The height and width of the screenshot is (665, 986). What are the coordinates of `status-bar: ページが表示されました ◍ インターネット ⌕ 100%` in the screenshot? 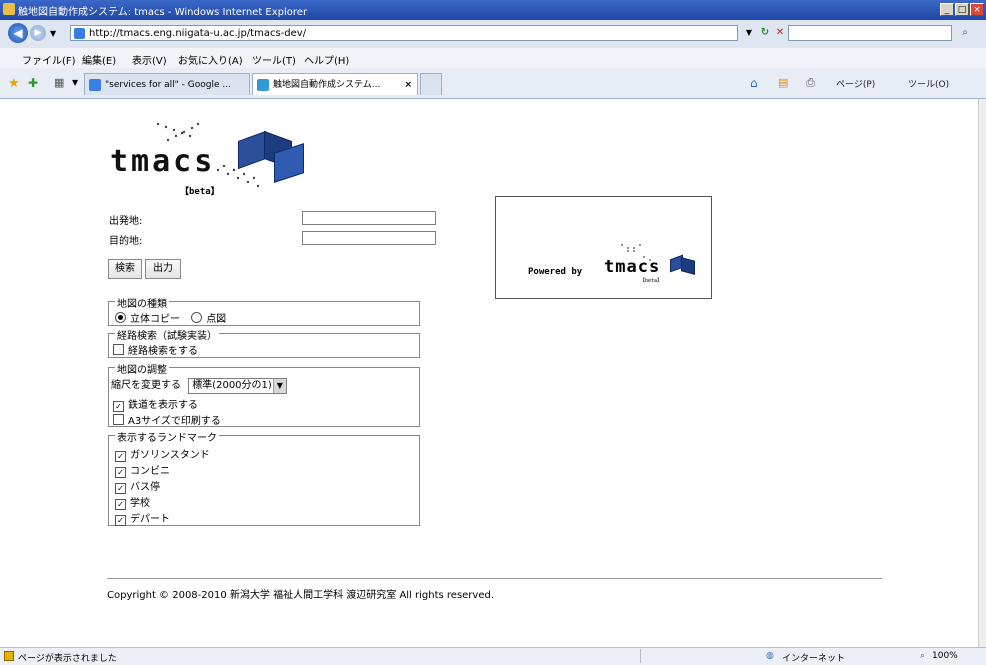 It's located at (493, 656).